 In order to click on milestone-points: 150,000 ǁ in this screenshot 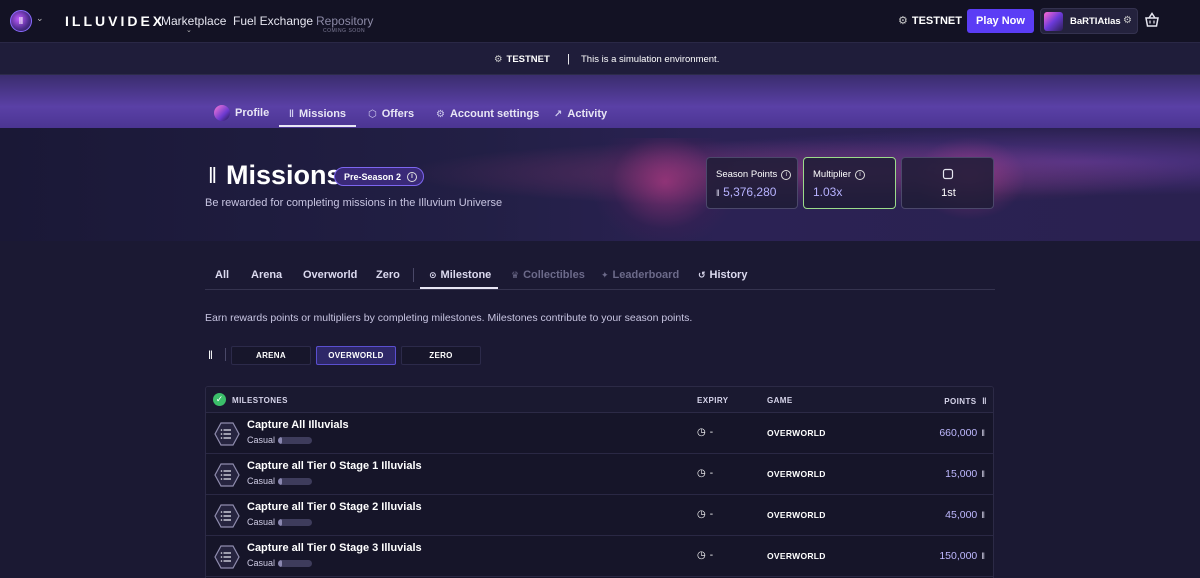, I will do `click(962, 556)`.